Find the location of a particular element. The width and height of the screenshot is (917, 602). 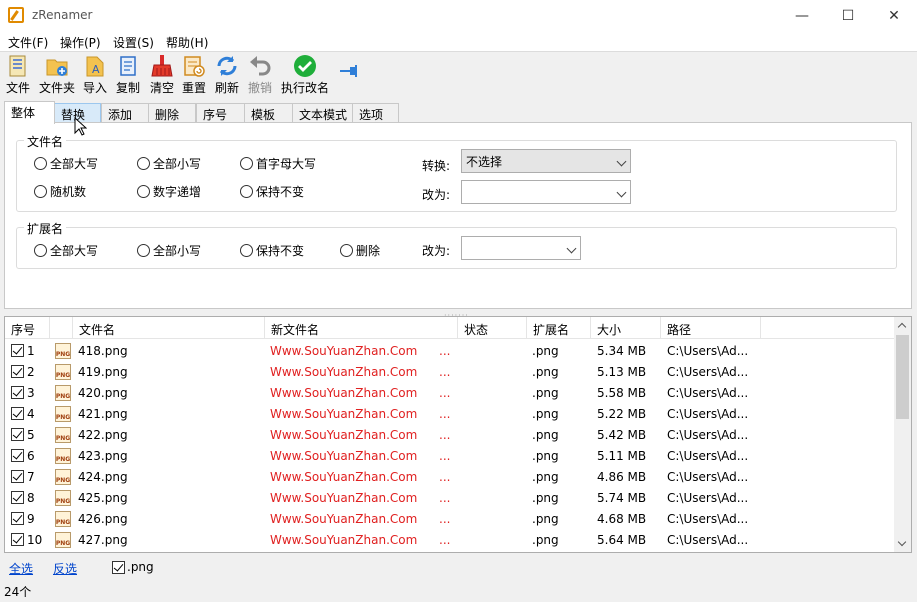

scroll-down-arrow-icon is located at coordinates (902, 542).